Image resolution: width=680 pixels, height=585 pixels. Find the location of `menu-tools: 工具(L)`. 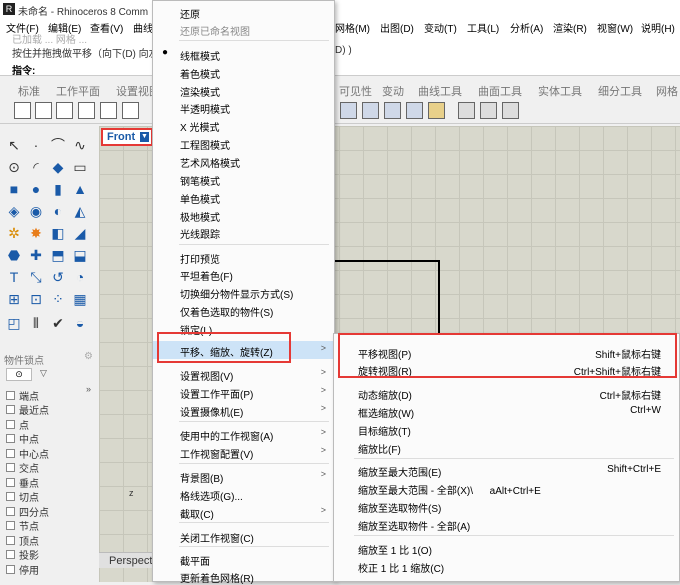

menu-tools: 工具(L) is located at coordinates (483, 27).